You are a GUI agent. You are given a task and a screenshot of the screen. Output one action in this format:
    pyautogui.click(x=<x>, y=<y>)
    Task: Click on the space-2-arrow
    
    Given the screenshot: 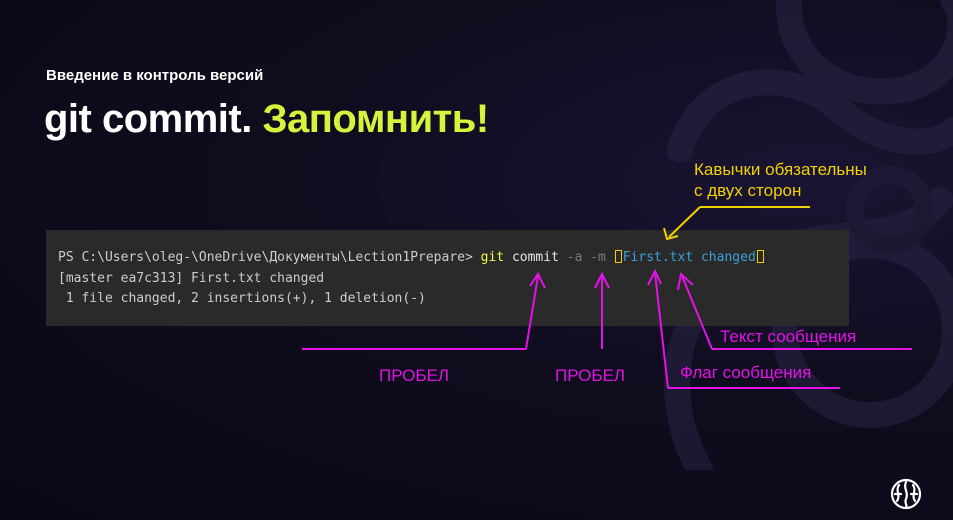 What is the action you would take?
    pyautogui.click(x=602, y=310)
    